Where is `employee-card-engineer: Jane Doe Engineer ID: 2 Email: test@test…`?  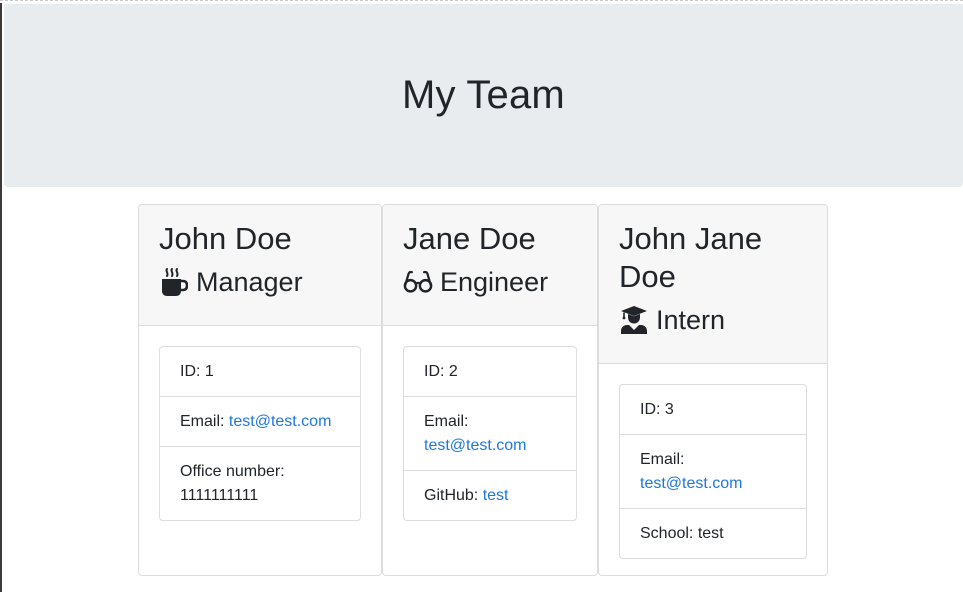 employee-card-engineer: Jane Doe Engineer ID: 2 Email: test@test… is located at coordinates (490, 390).